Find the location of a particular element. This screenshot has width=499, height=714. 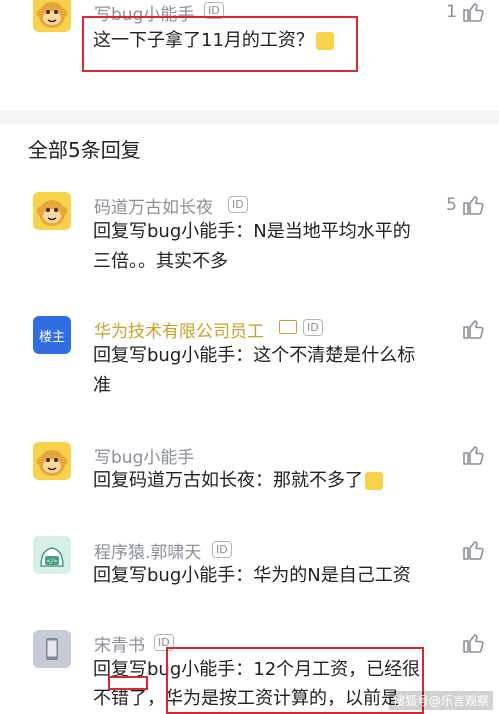

like-button: 5 is located at coordinates (465, 205).